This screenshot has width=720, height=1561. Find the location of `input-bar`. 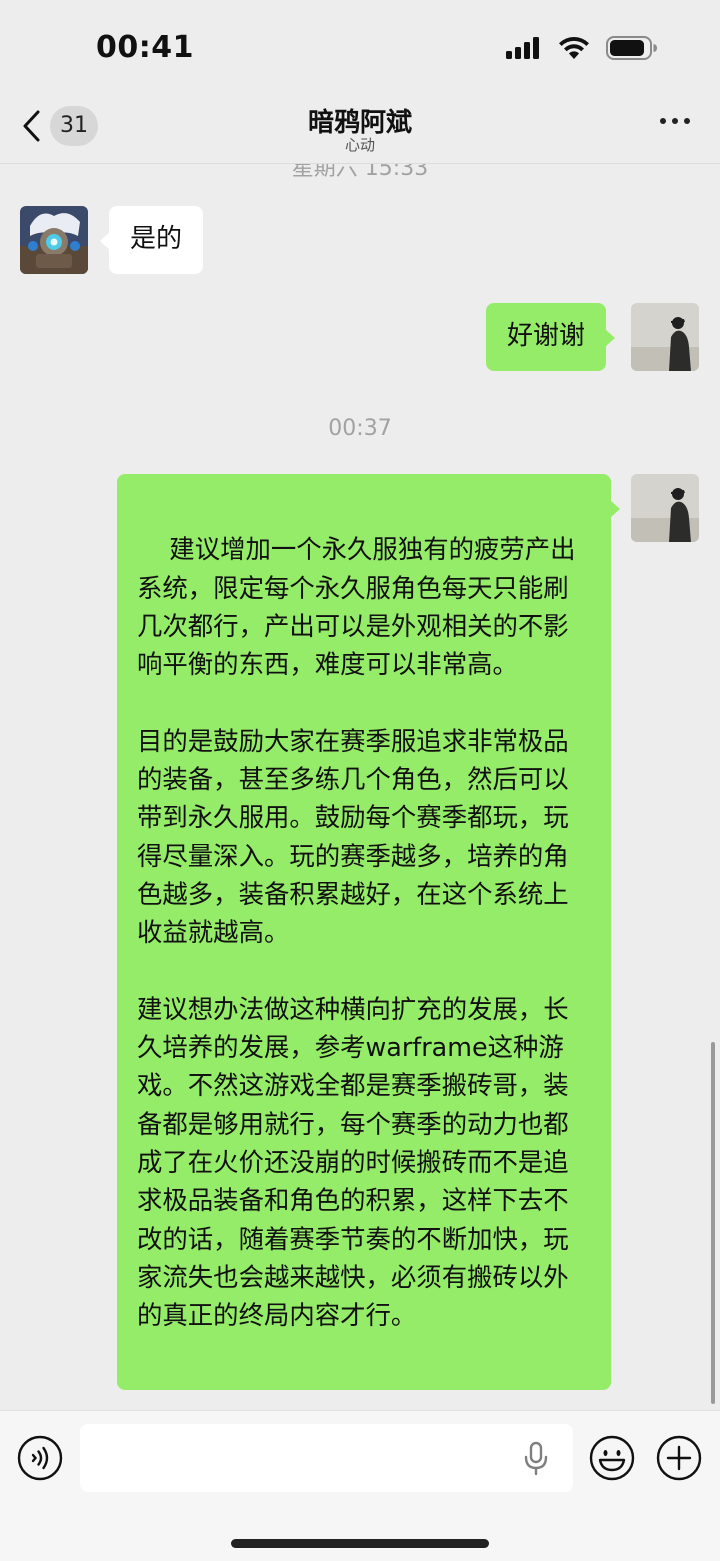

input-bar is located at coordinates (360, 1485).